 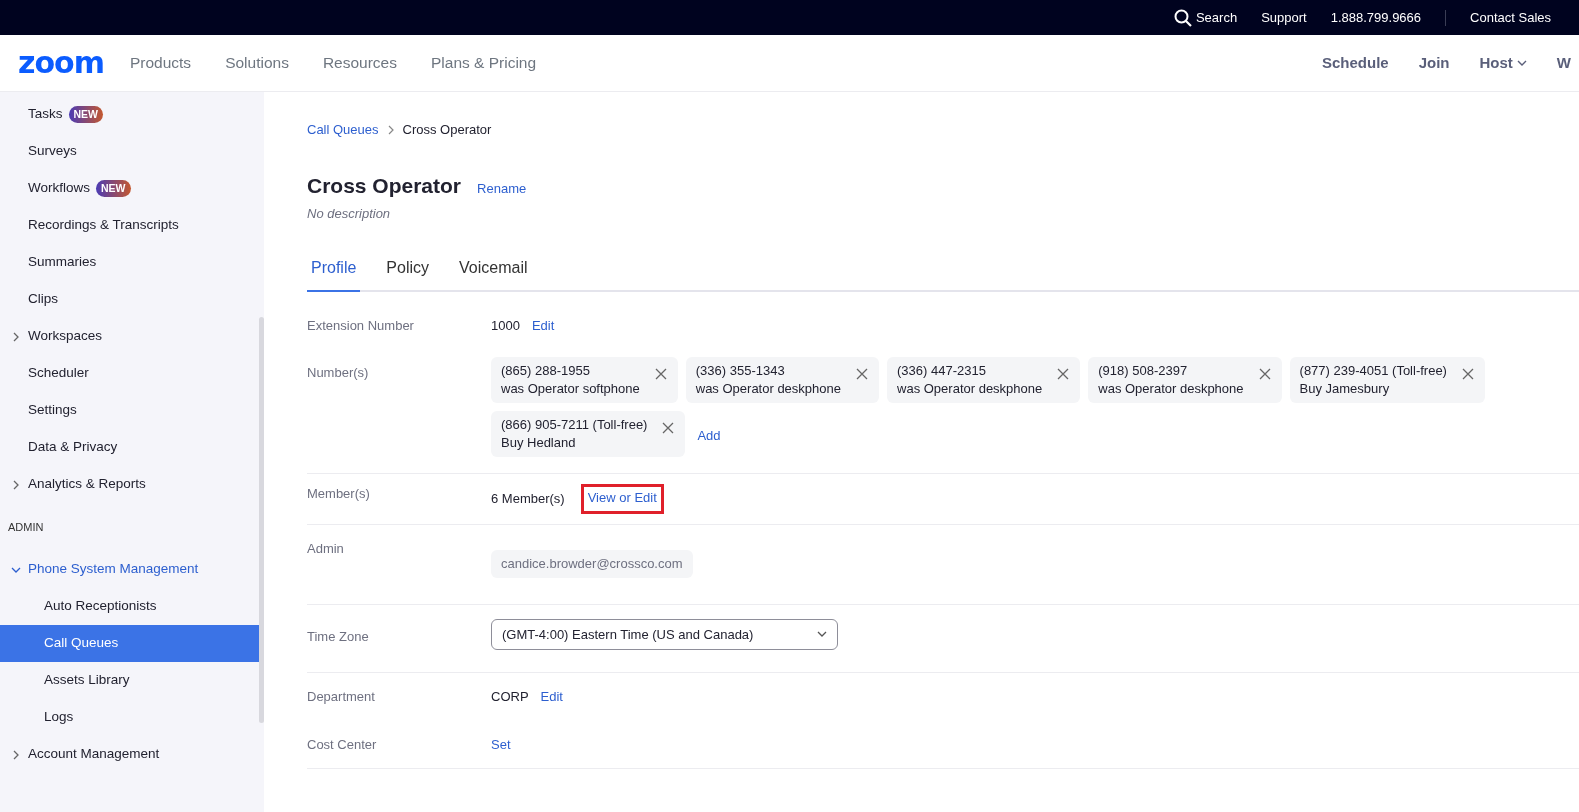 I want to click on search-link: Search, so click(x=1205, y=17).